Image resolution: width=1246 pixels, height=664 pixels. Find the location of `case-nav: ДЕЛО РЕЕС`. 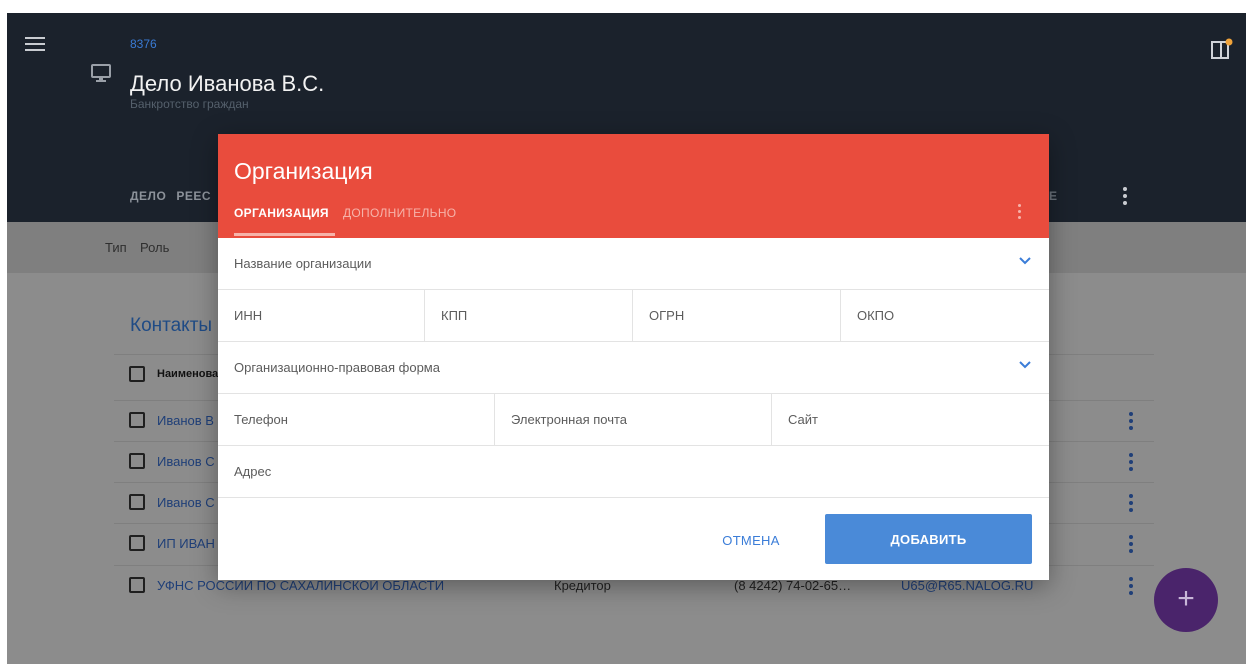

case-nav: ДЕЛО РЕЕС is located at coordinates (175, 196).